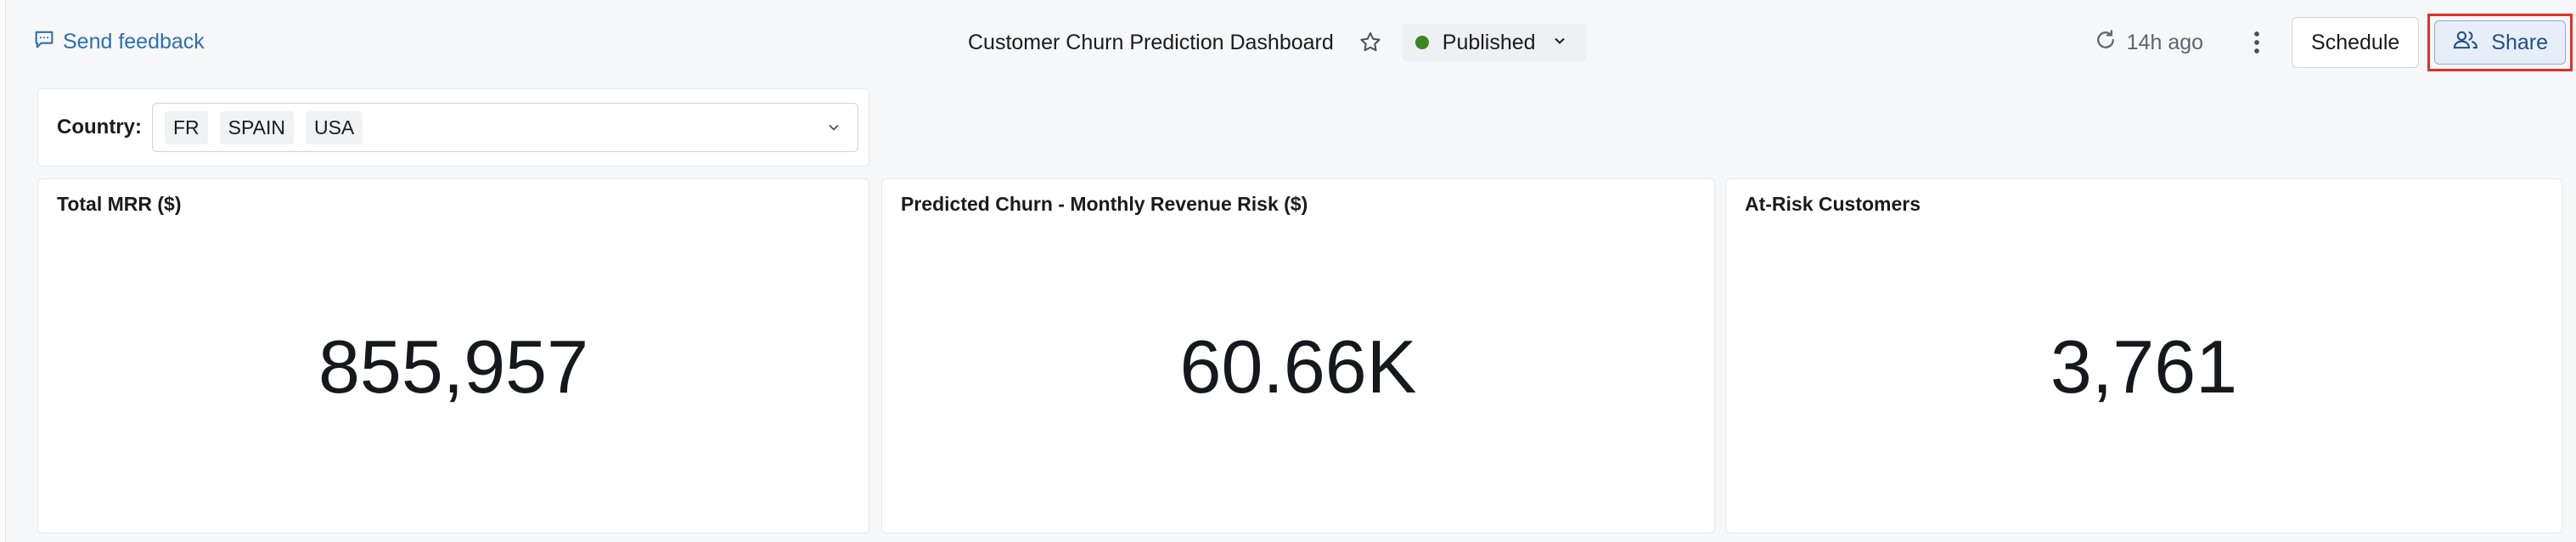 The image size is (2576, 542). I want to click on country-chip: USA, so click(334, 127).